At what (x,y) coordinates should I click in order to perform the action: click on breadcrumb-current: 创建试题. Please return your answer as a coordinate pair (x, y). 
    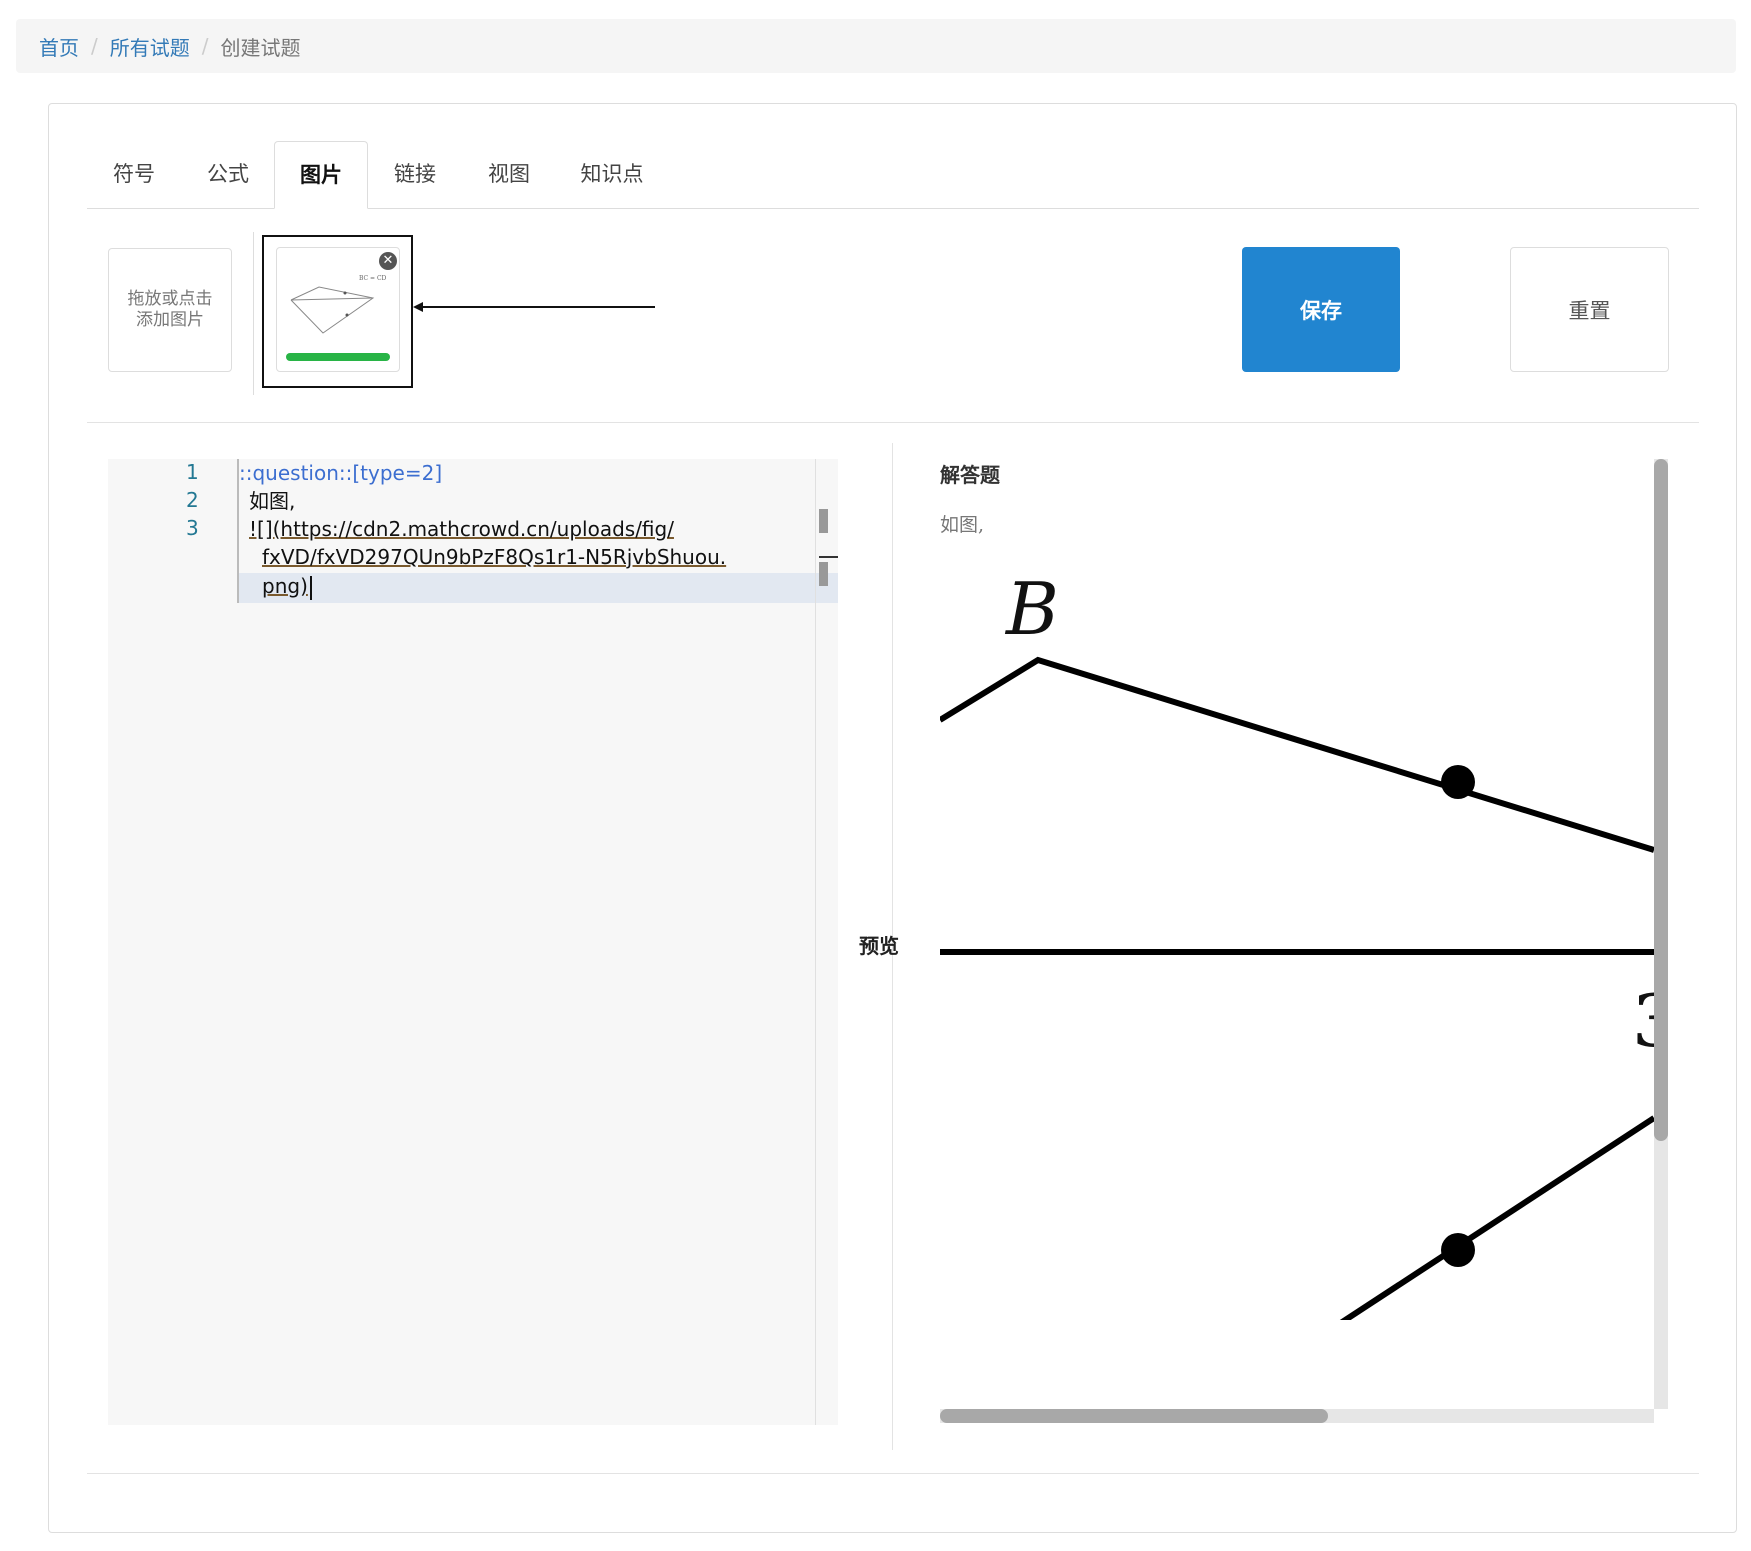
    Looking at the image, I should click on (260, 47).